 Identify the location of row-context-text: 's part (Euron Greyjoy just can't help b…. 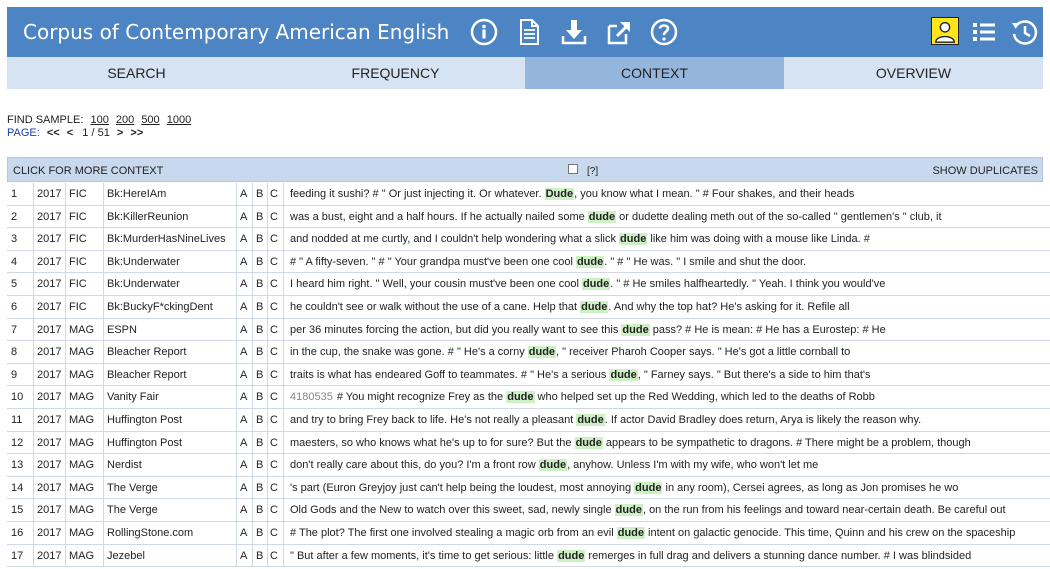
(624, 488).